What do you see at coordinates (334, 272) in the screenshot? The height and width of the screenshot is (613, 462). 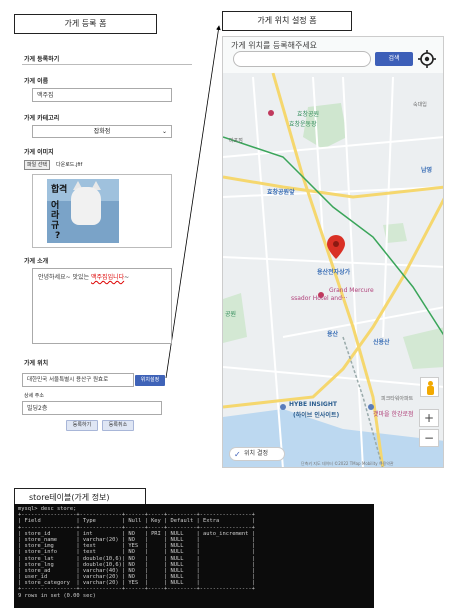 I see `label-yongsan-electronics: 용산전자상가` at bounding box center [334, 272].